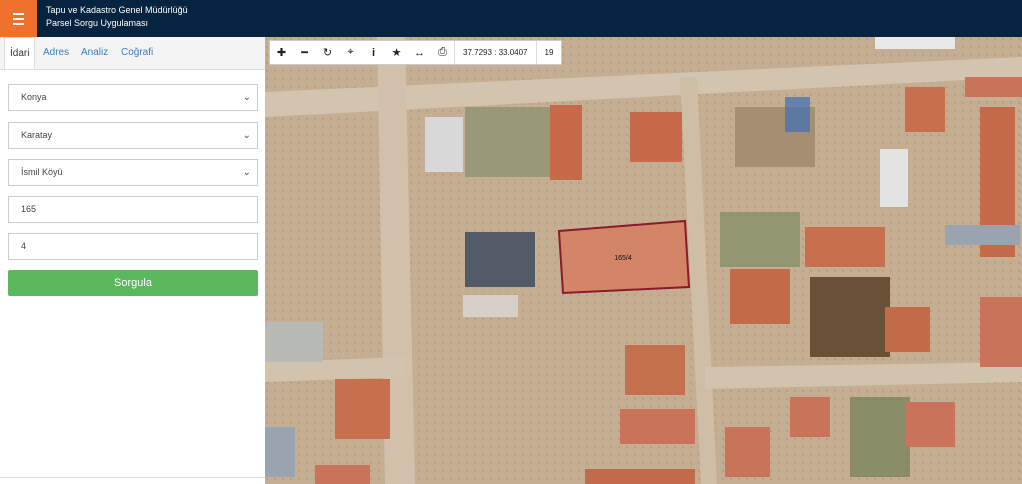 This screenshot has width=1022, height=484. Describe the element at coordinates (623, 258) in the screenshot. I see `parcel-label: 165/4` at that location.